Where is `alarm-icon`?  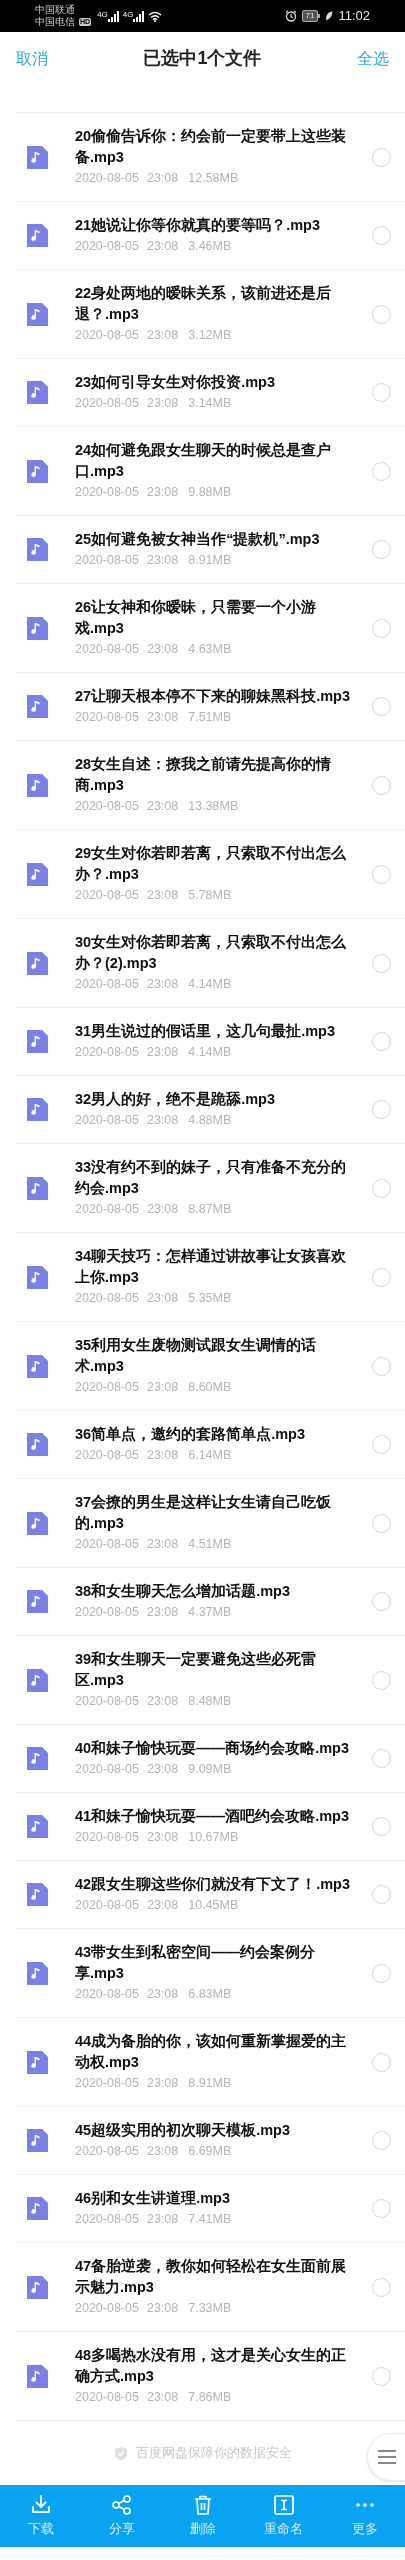 alarm-icon is located at coordinates (290, 16).